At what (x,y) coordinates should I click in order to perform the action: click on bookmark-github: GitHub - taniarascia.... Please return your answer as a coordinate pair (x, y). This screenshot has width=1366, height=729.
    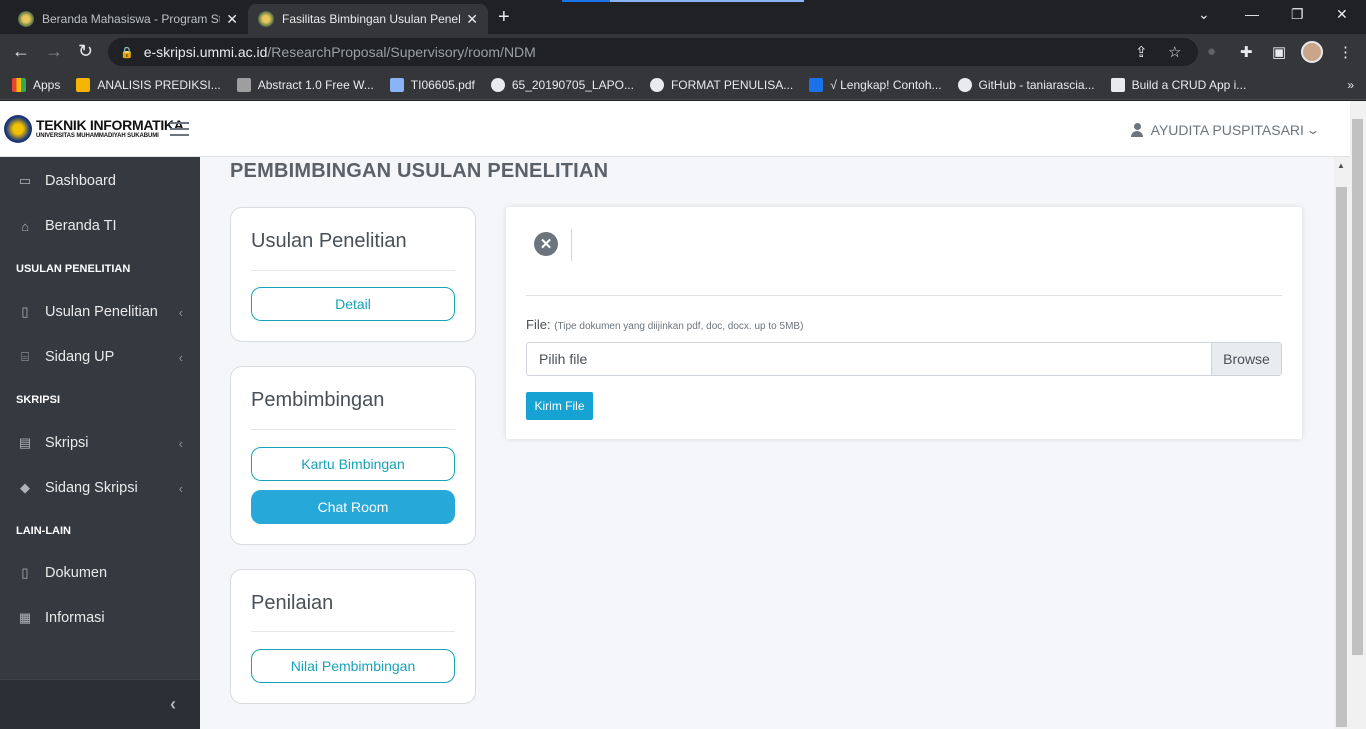
    Looking at the image, I should click on (1026, 84).